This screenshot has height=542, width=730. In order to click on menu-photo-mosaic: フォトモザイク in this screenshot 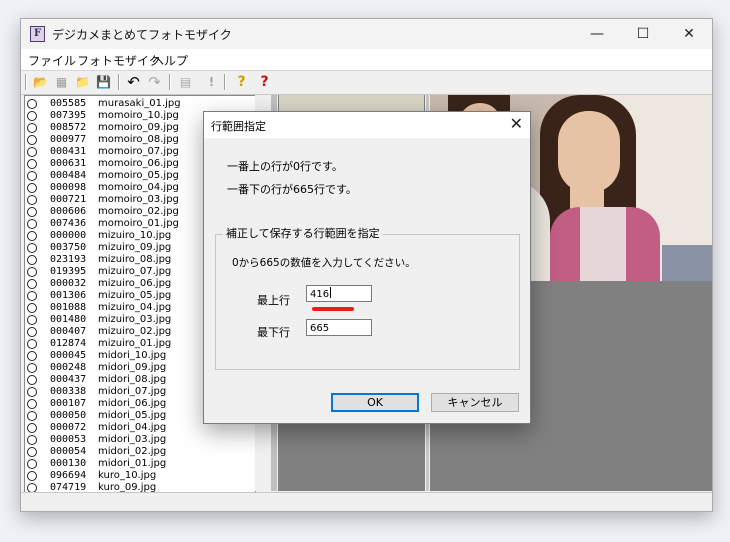, I will do `click(119, 60)`.